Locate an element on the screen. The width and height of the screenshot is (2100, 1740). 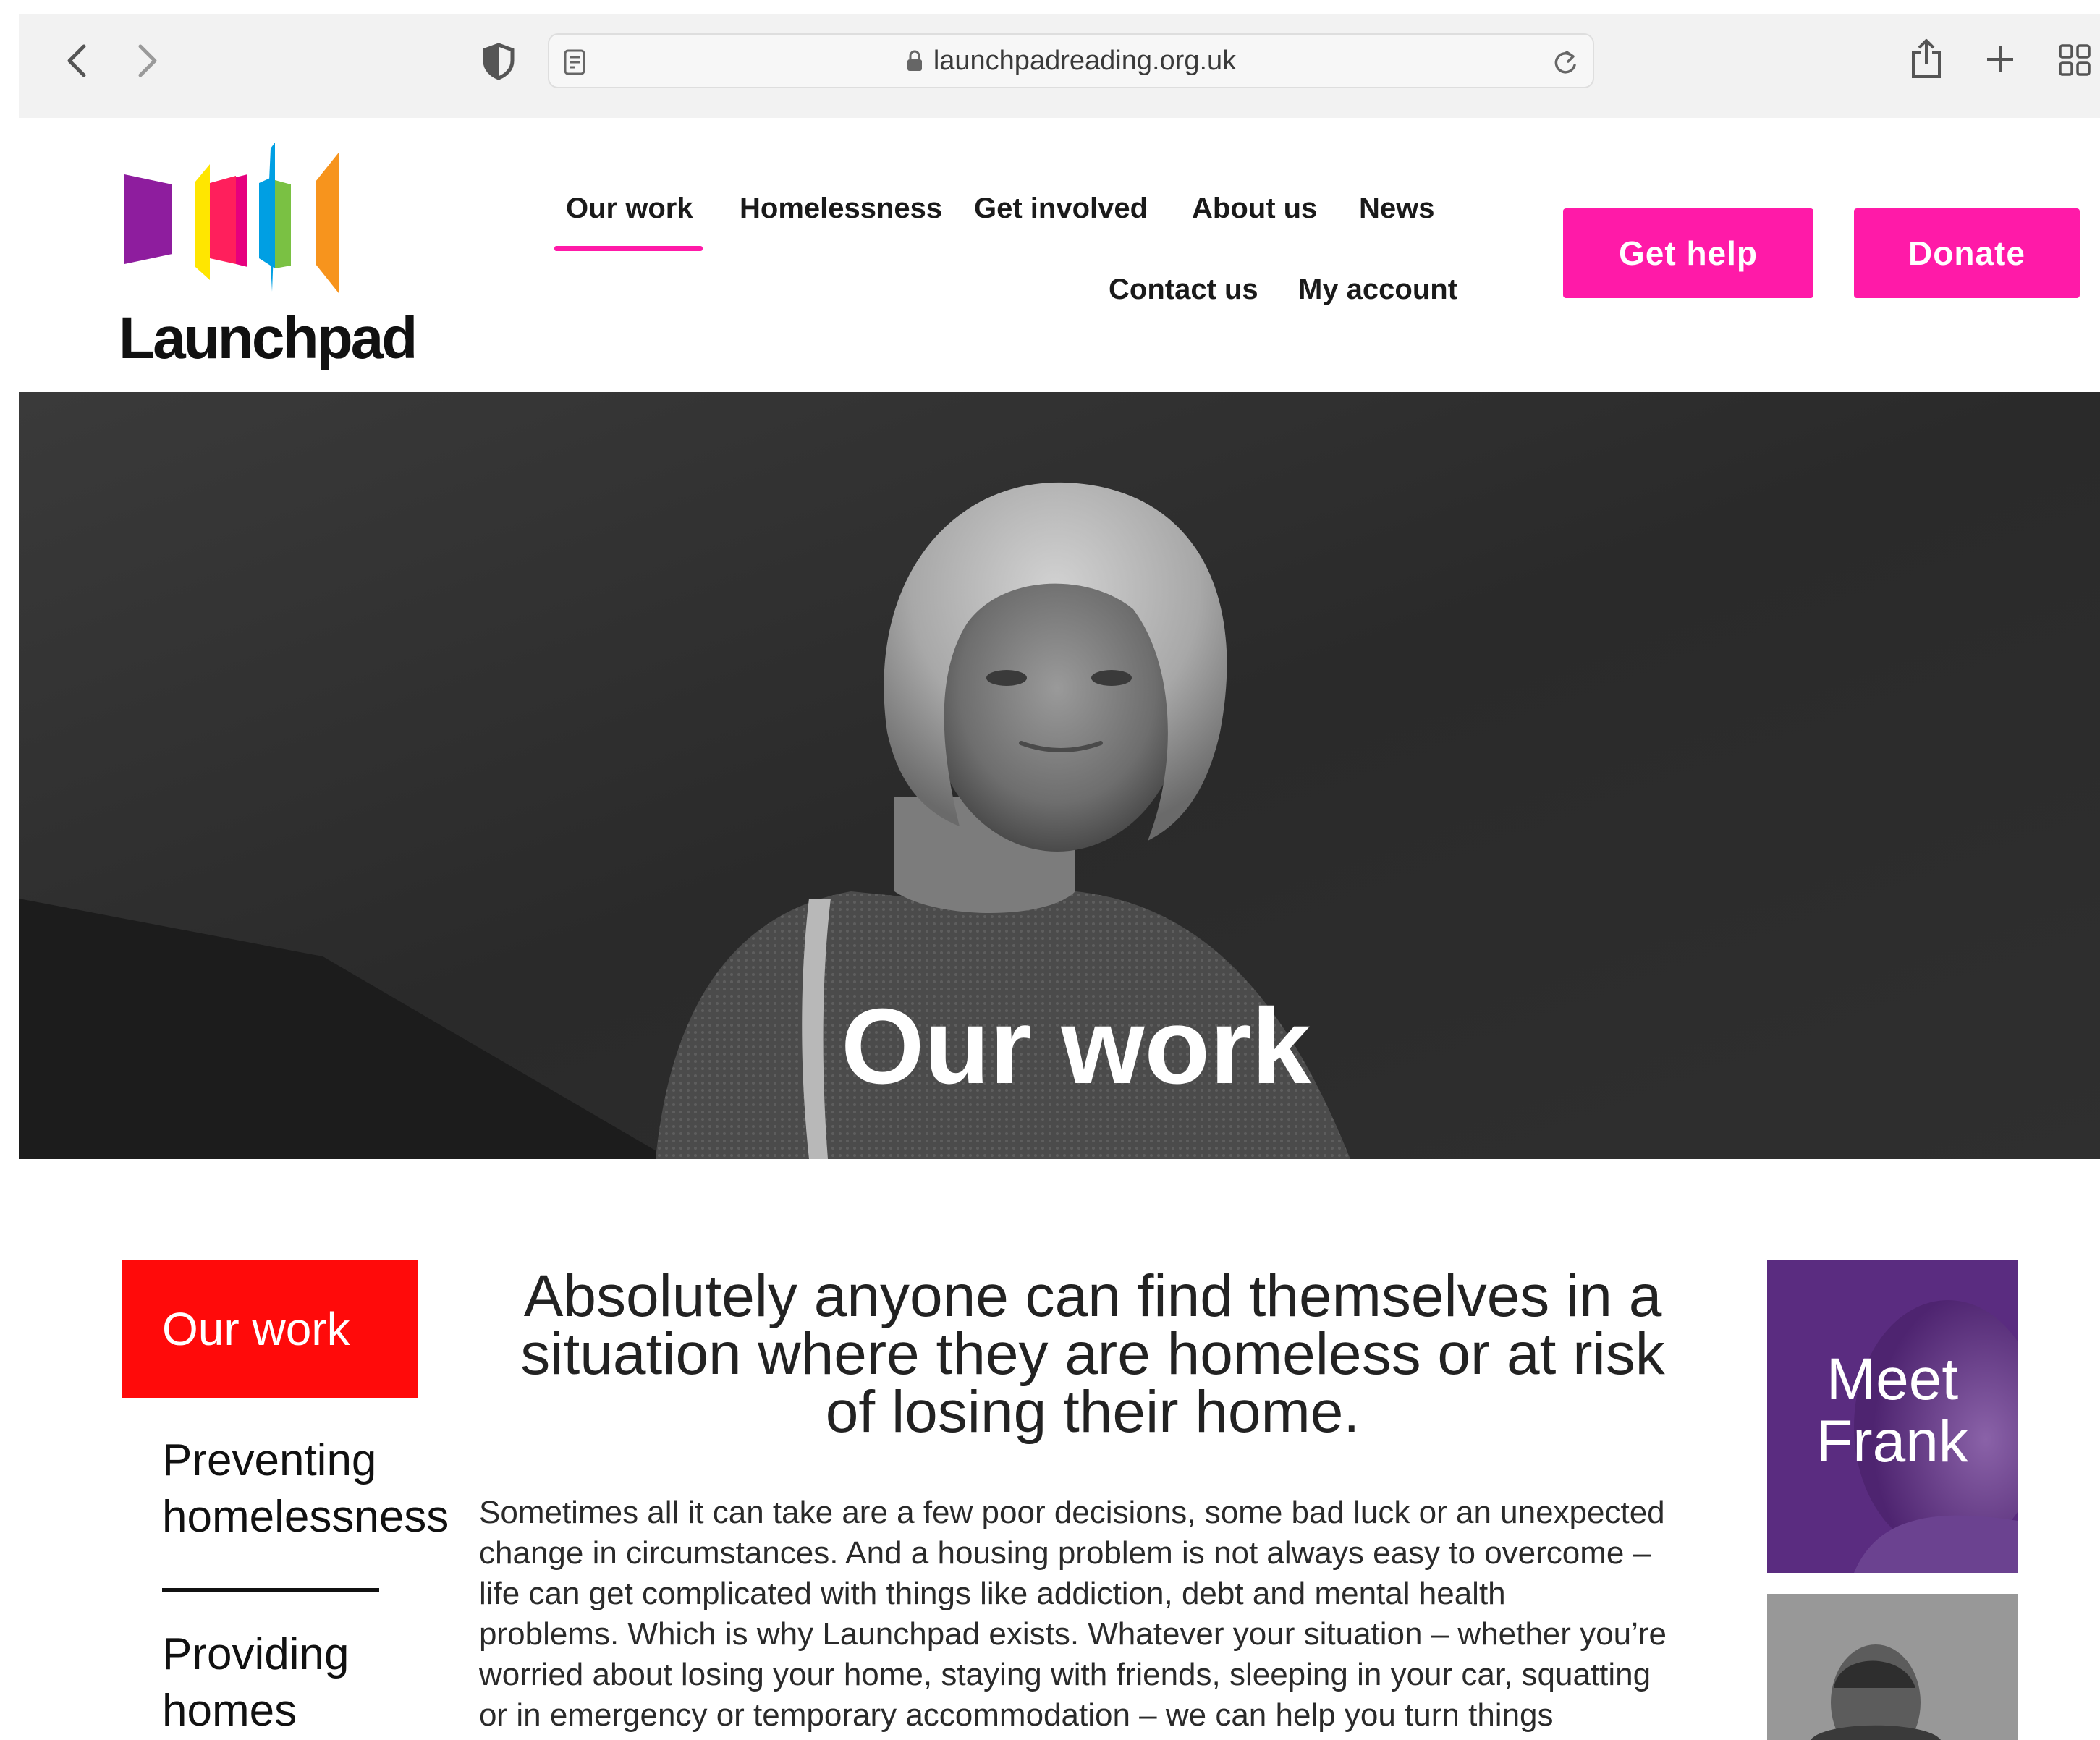
url-text: launchpadreading.org.uk is located at coordinates (1085, 61).